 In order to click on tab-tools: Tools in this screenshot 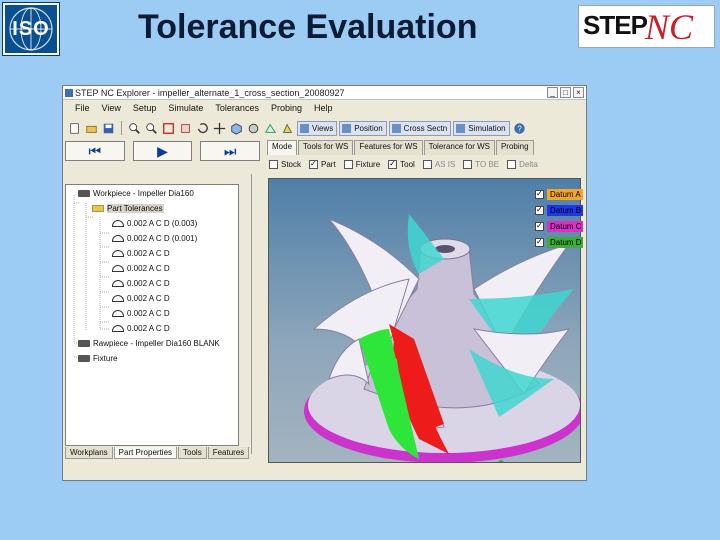, I will do `click(192, 453)`.